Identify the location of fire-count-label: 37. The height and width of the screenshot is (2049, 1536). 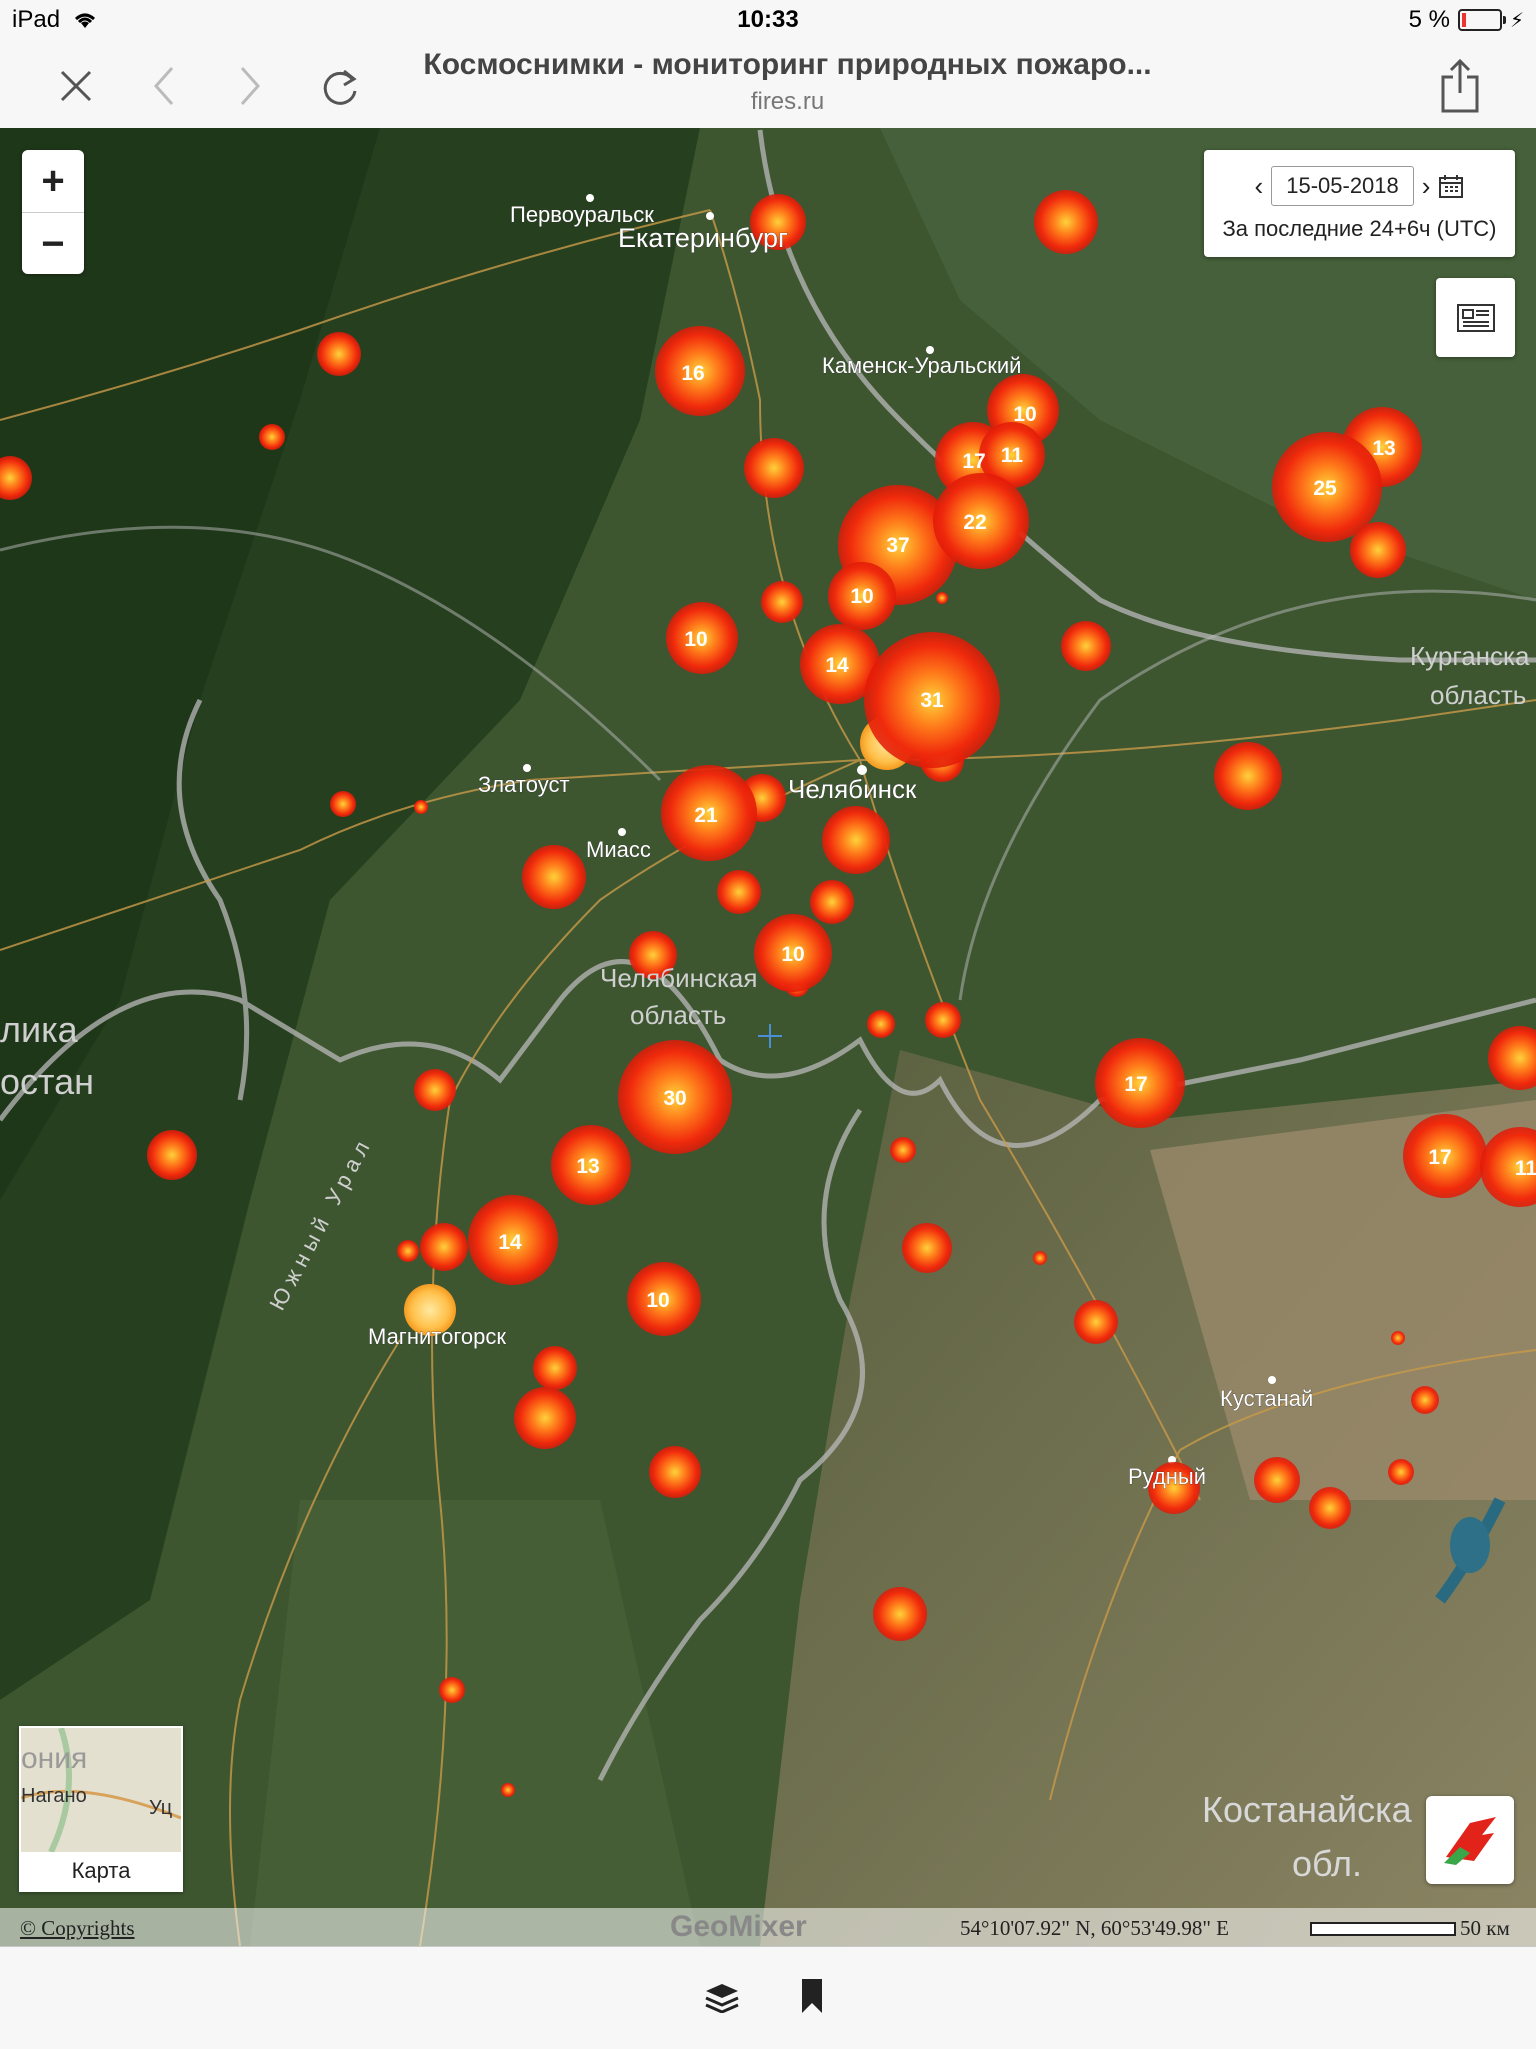
(897, 545).